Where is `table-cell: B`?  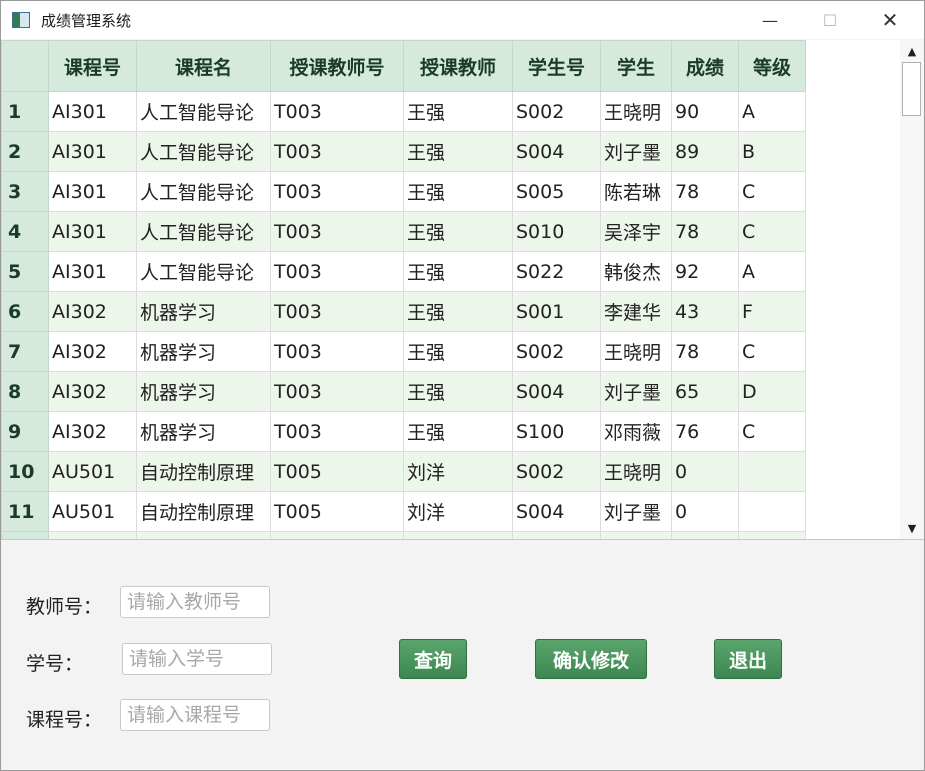
table-cell: B is located at coordinates (772, 151).